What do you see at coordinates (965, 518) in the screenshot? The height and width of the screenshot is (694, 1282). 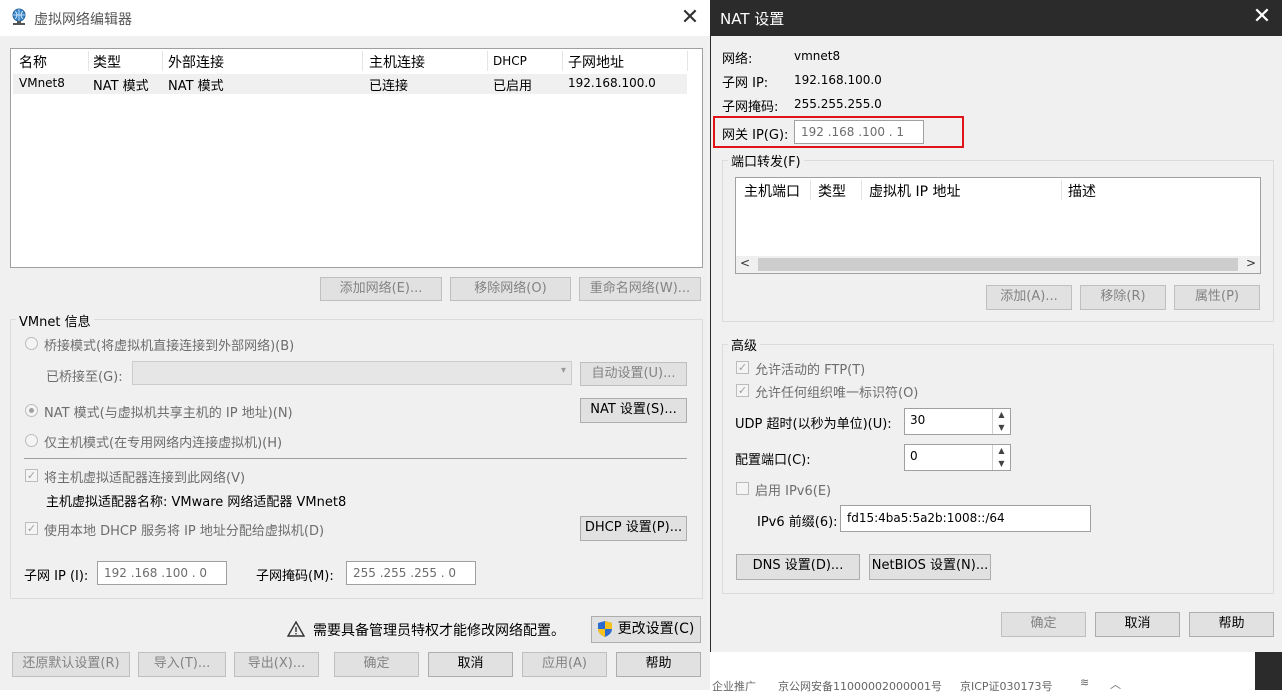 I see `ipv6-prefix-field: fd15:4ba5:5a2b:1008::/64` at bounding box center [965, 518].